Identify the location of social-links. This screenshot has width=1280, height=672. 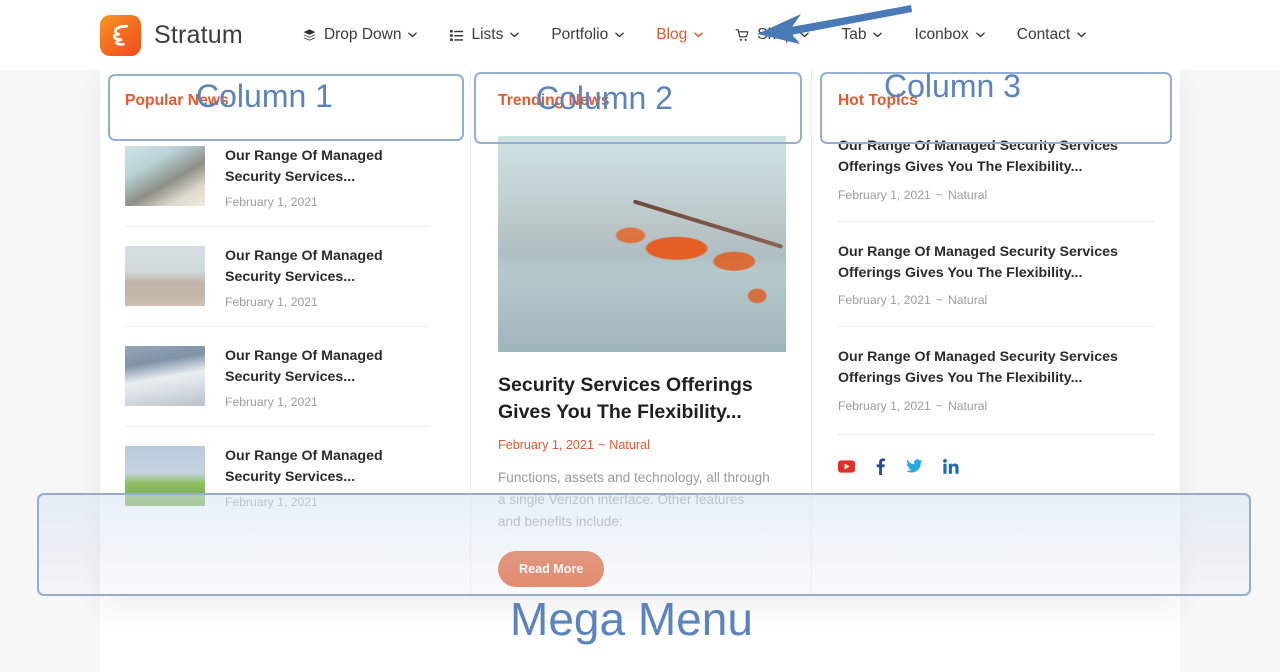
(996, 454).